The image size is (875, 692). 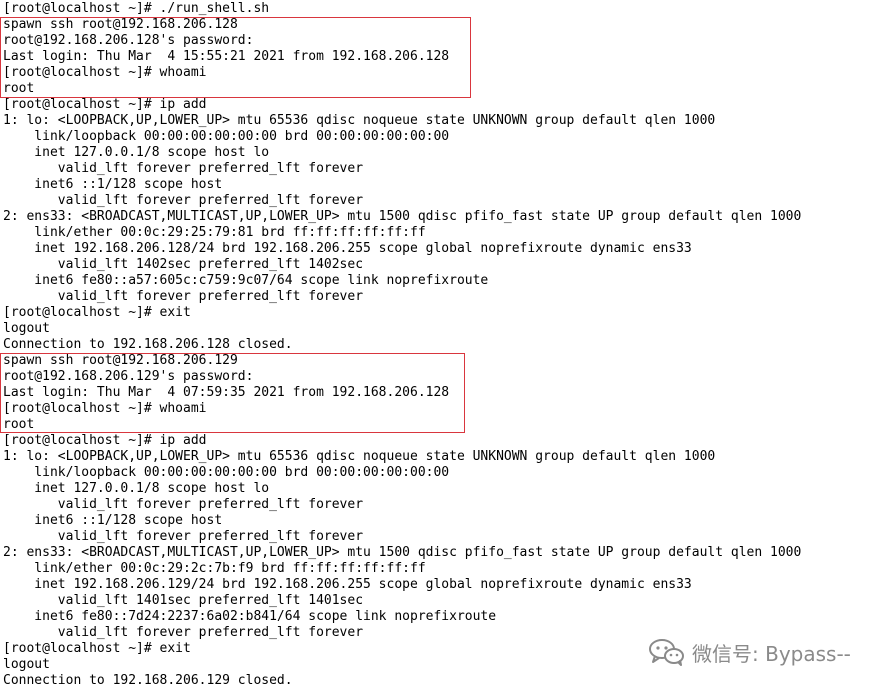 I want to click on wechat-icon, so click(x=667, y=652).